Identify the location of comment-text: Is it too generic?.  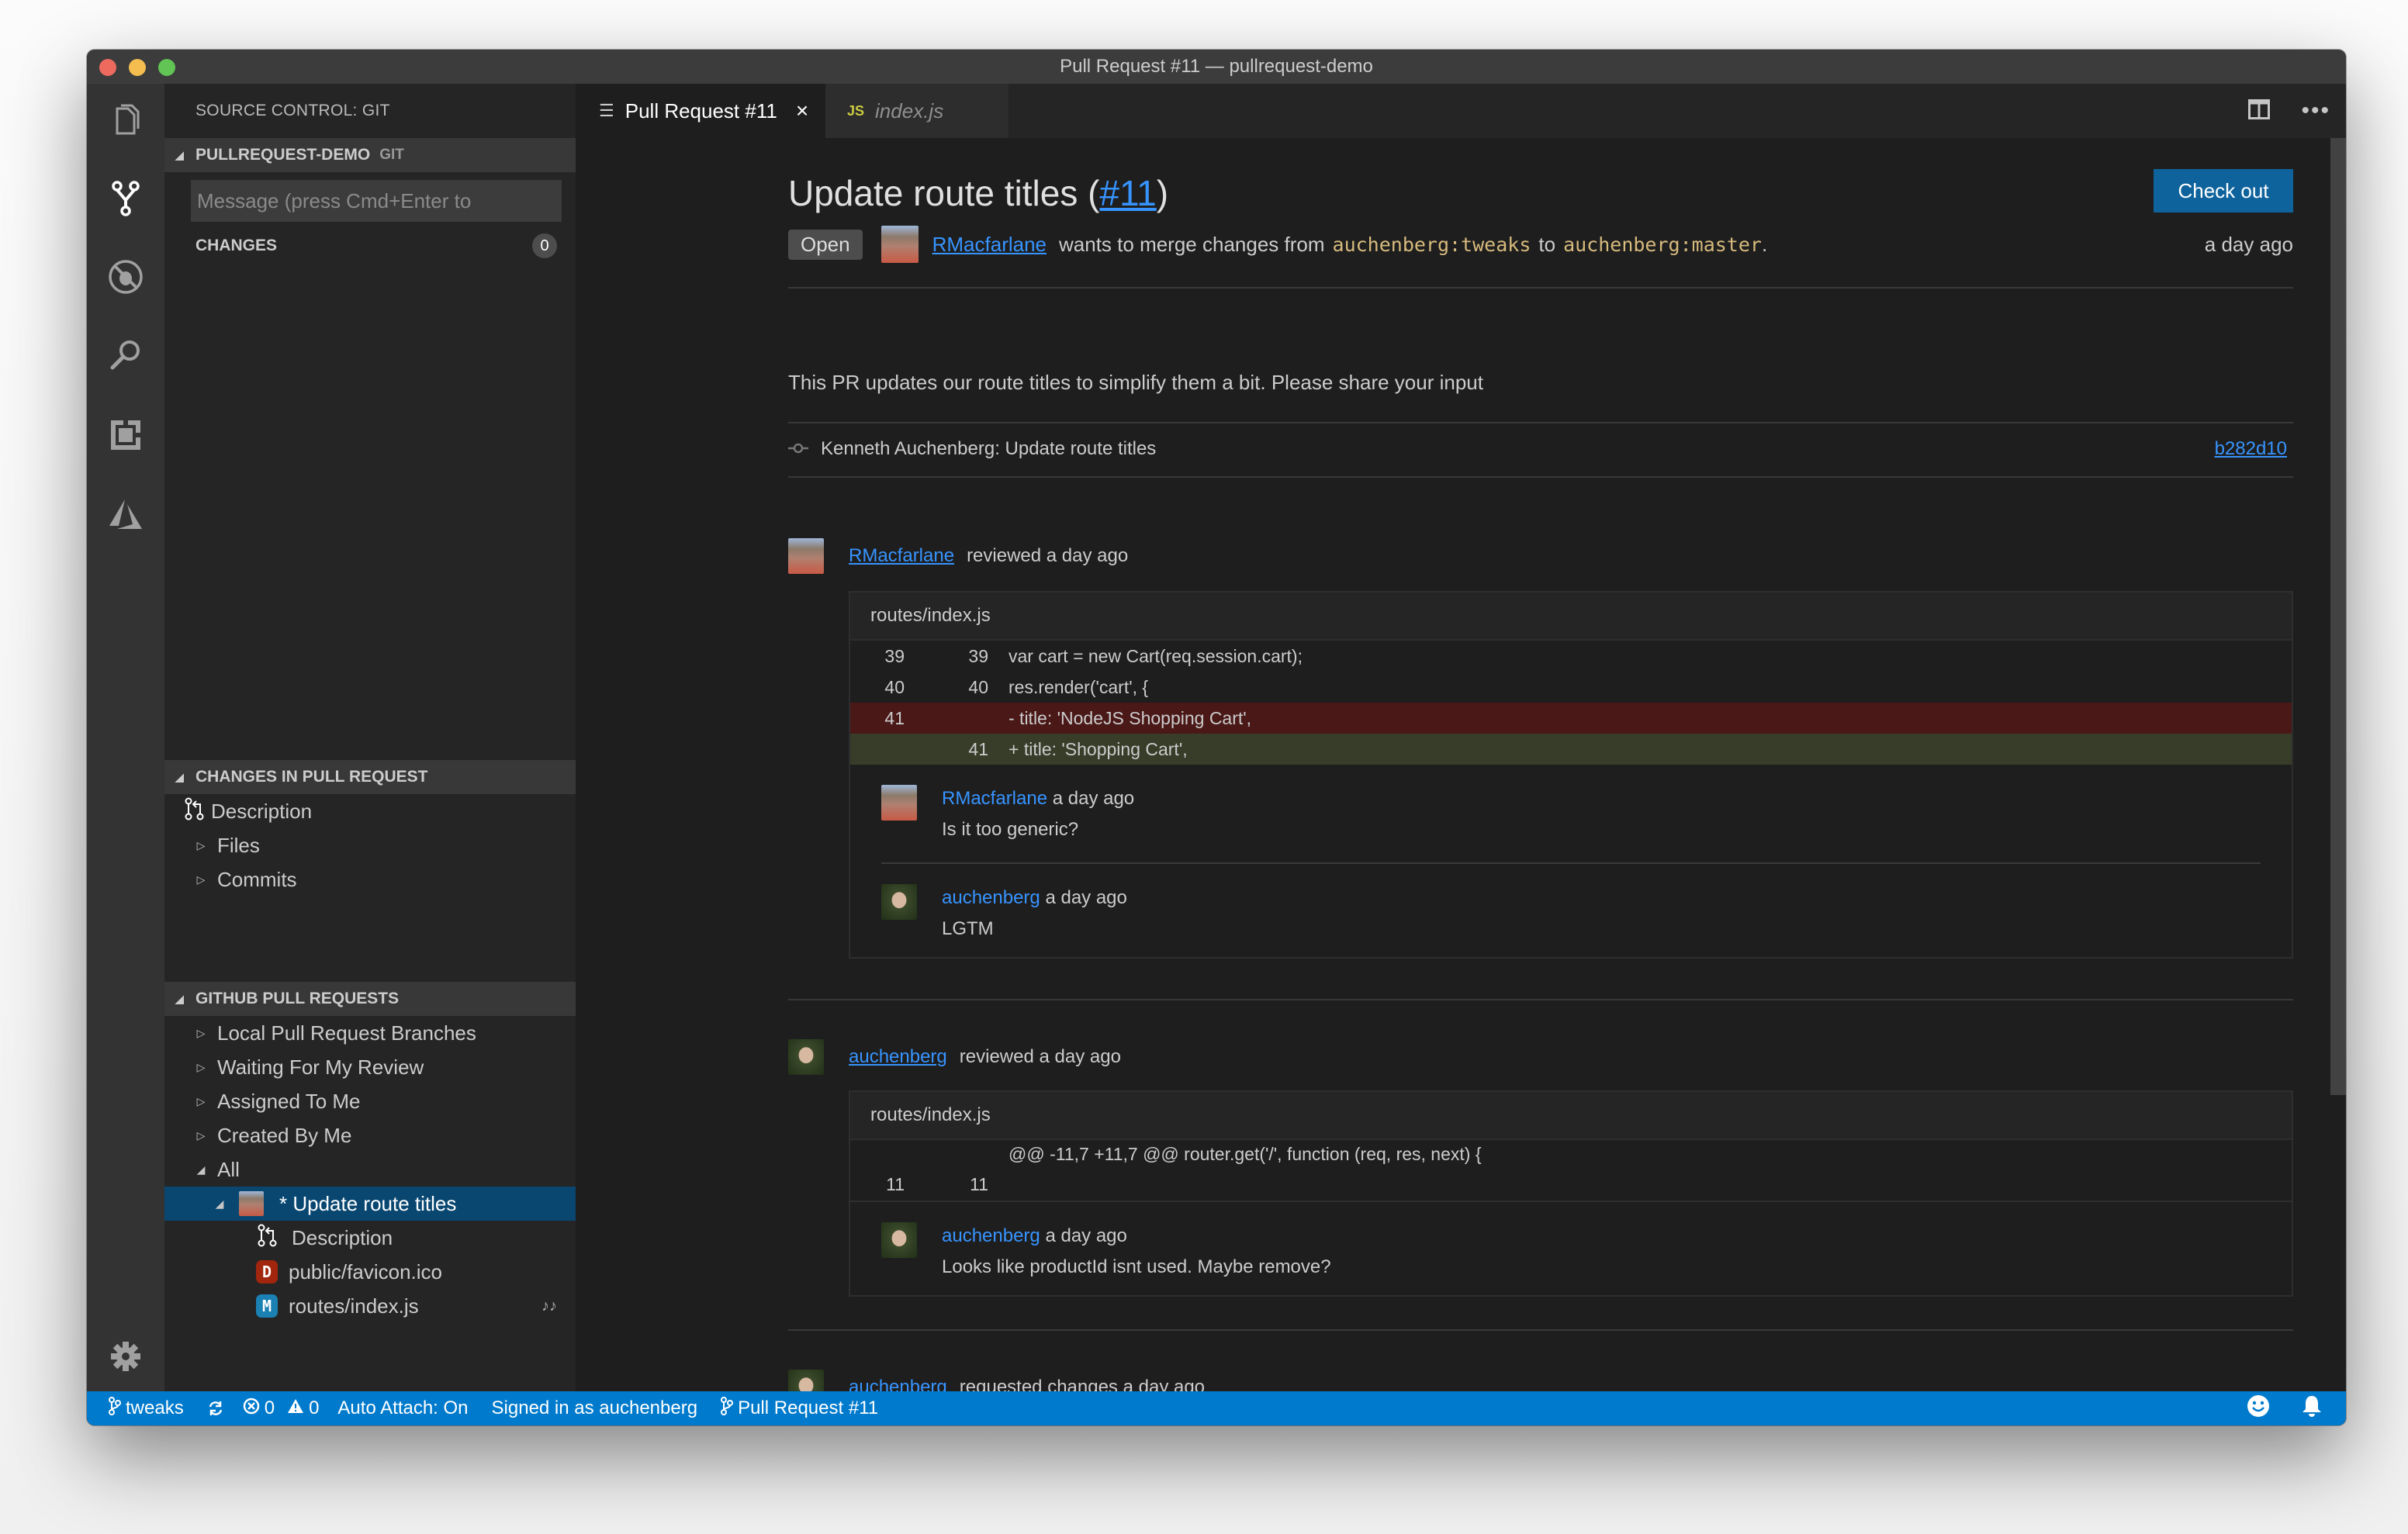
(1011, 829).